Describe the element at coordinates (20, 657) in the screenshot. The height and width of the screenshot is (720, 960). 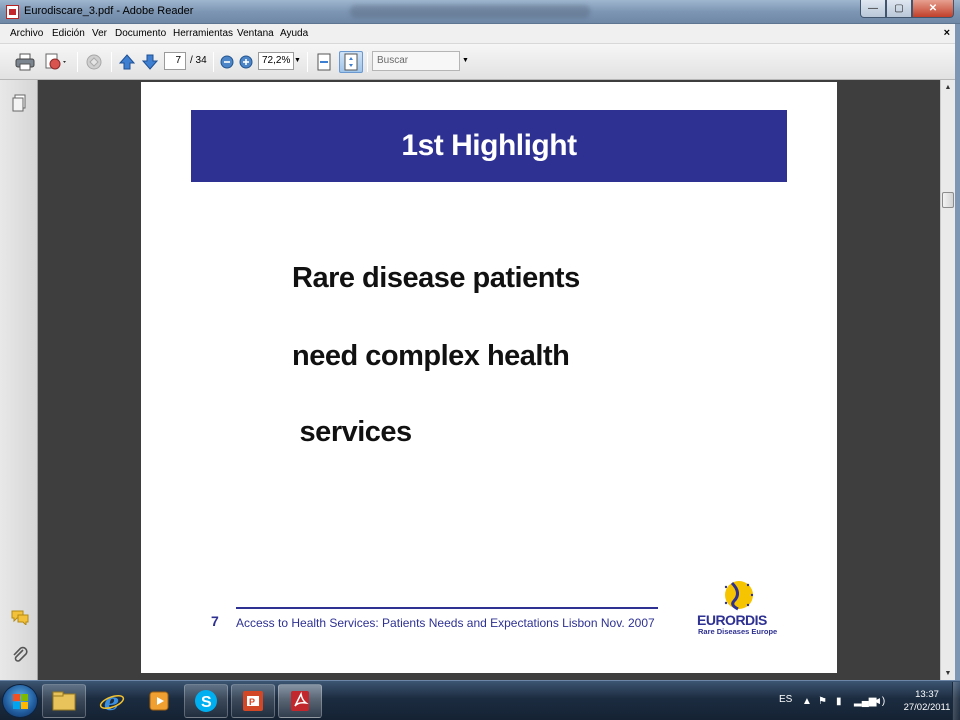
I see `attachments-panel-icon` at that location.